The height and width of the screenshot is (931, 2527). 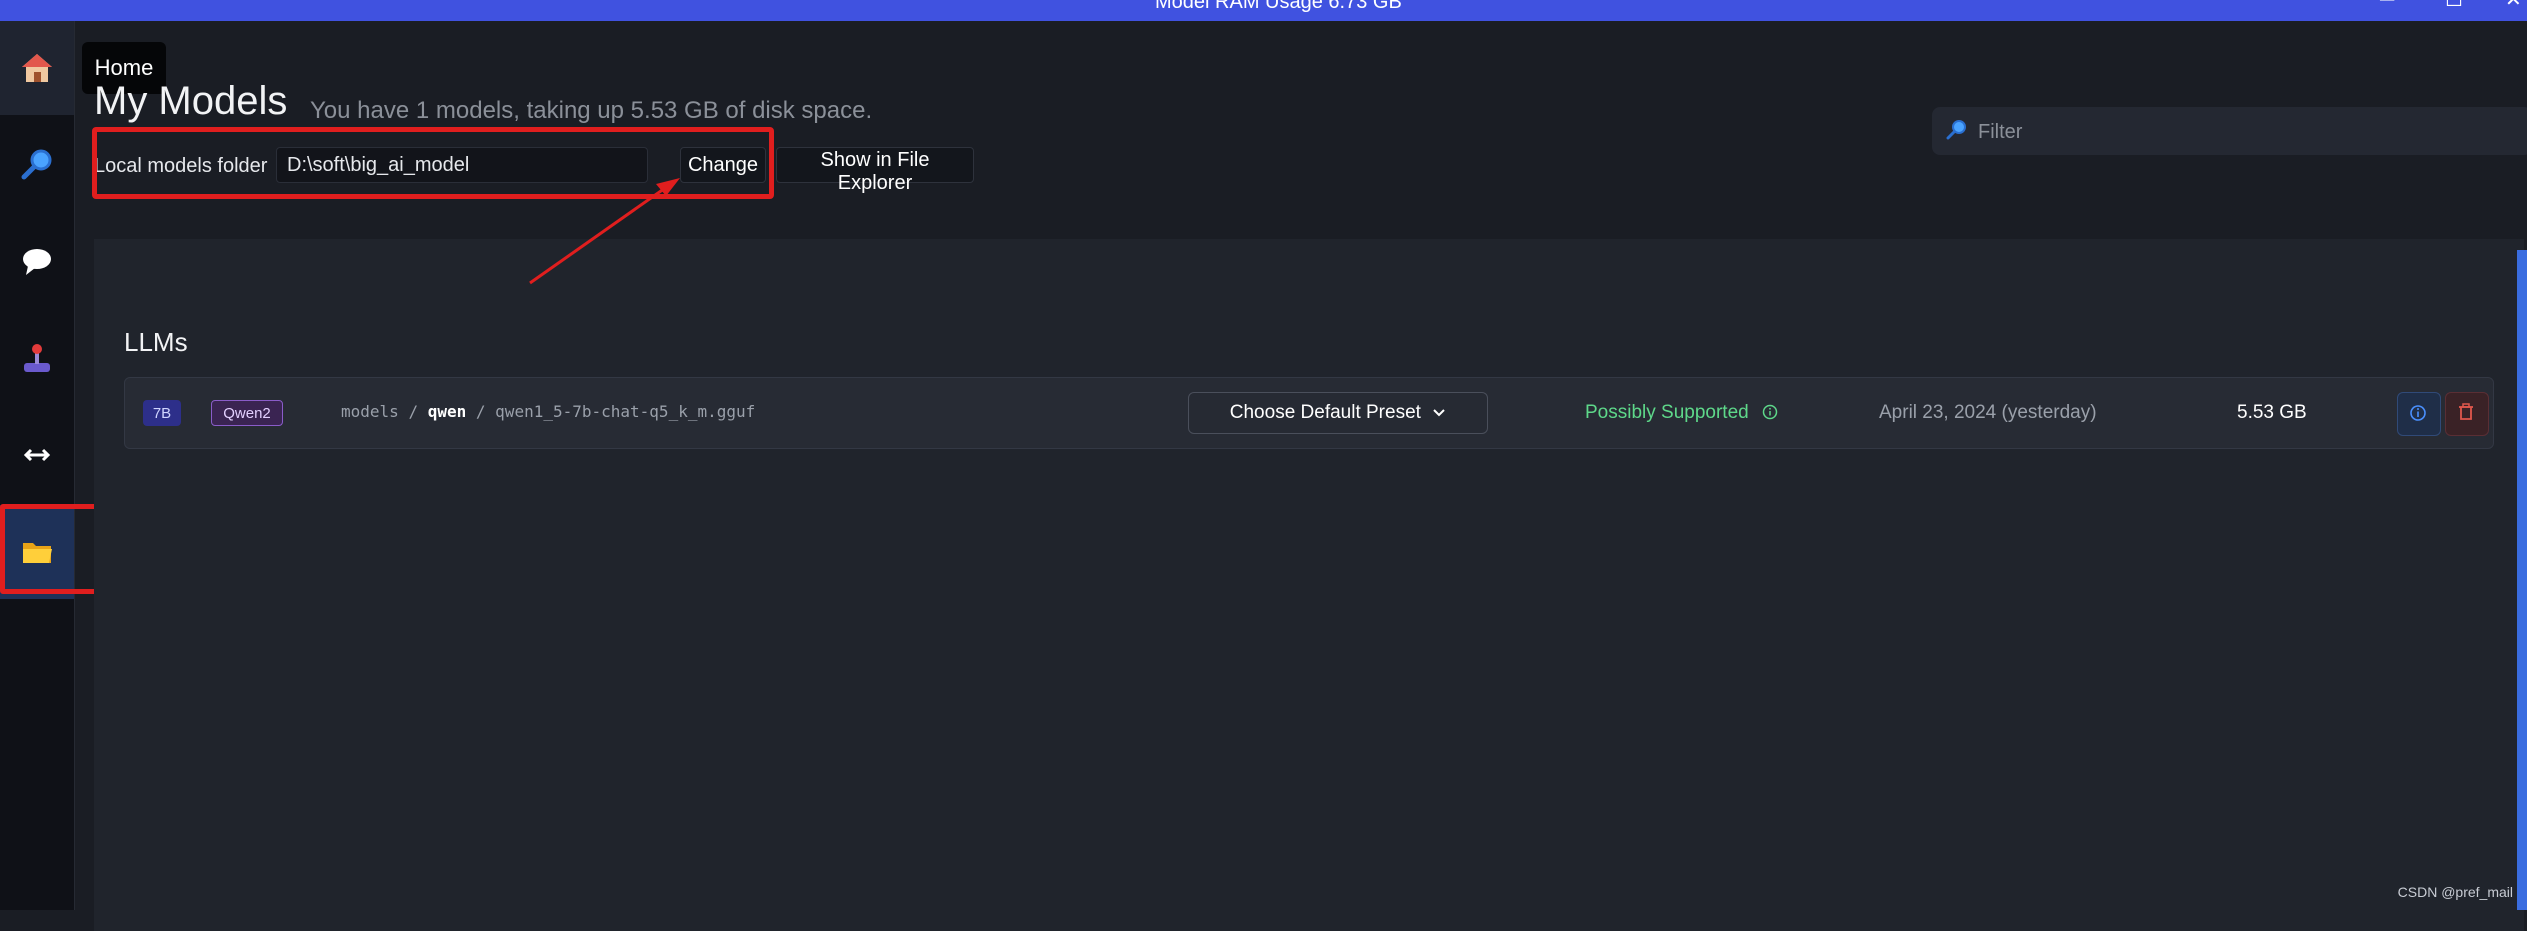 I want to click on left-right-arrow-icon, so click(x=37, y=455).